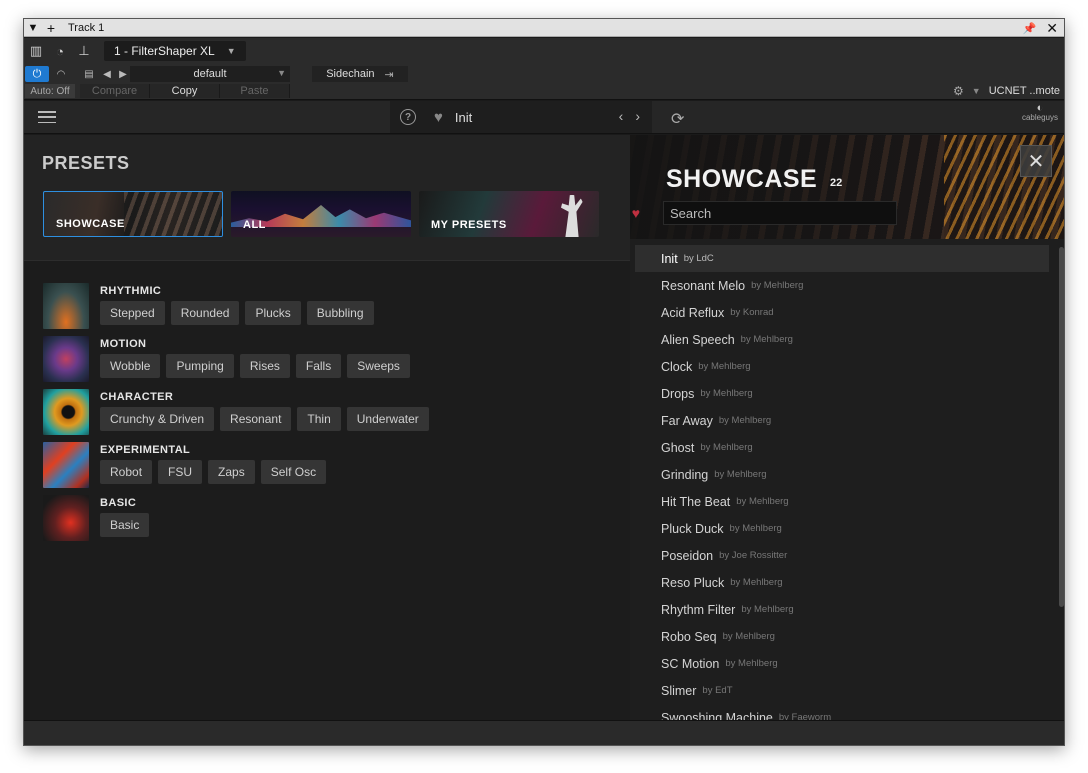 This screenshot has width=1088, height=773. What do you see at coordinates (842, 690) in the screenshot?
I see `preset-list-item: Slimer by EdT` at bounding box center [842, 690].